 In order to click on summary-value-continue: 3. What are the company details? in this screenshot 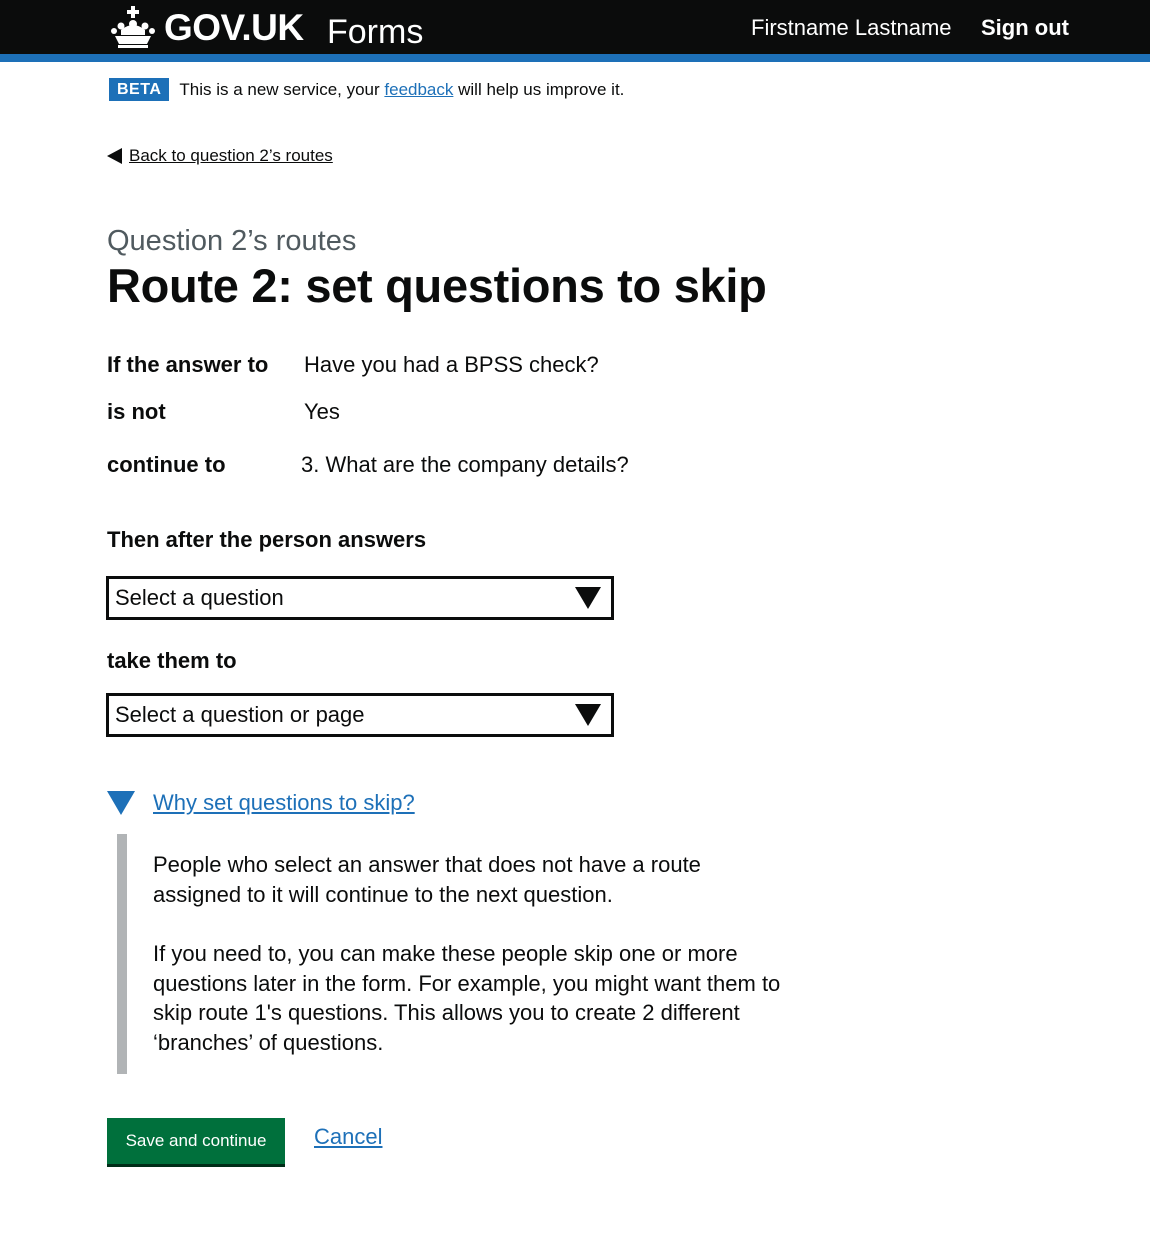, I will do `click(465, 464)`.